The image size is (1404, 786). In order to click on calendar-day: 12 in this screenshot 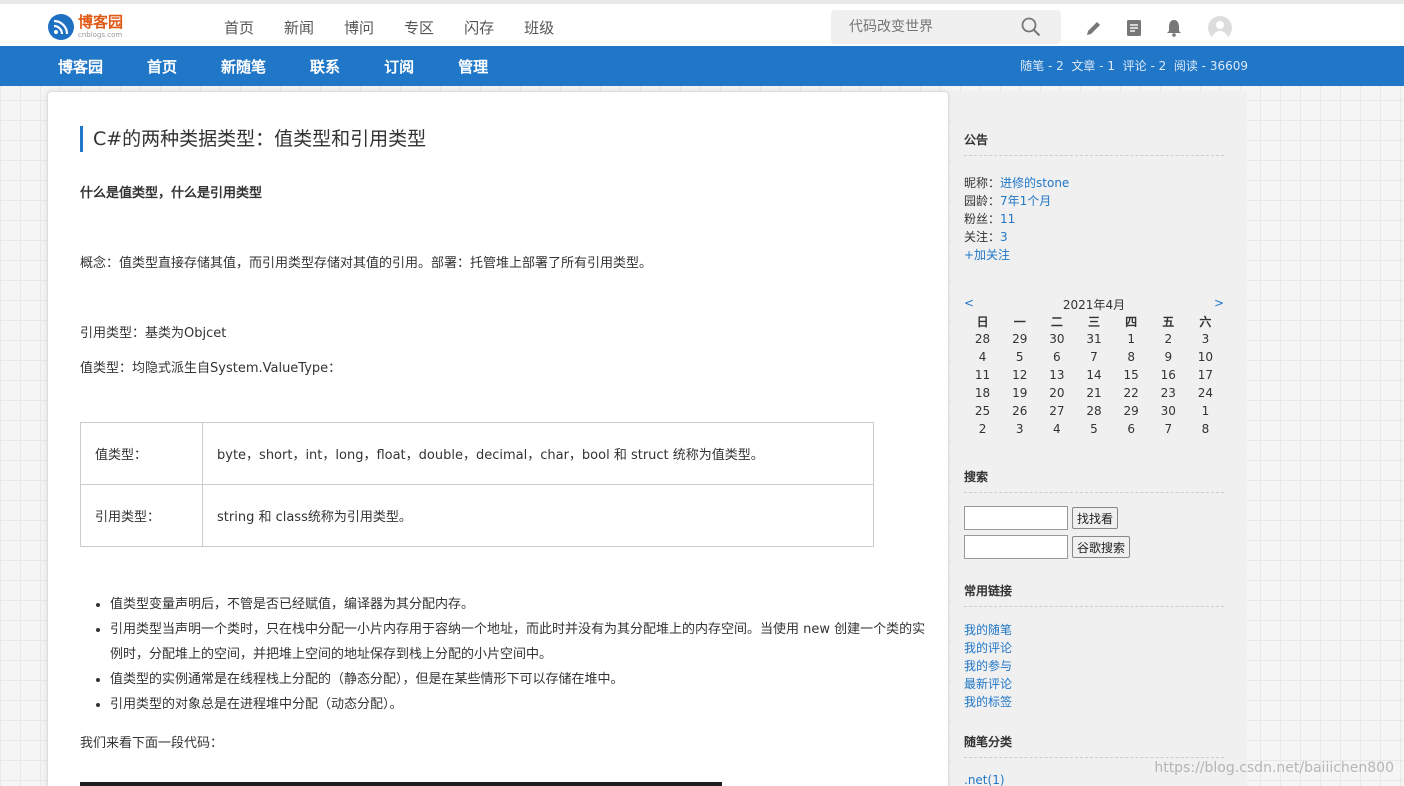, I will do `click(1020, 375)`.